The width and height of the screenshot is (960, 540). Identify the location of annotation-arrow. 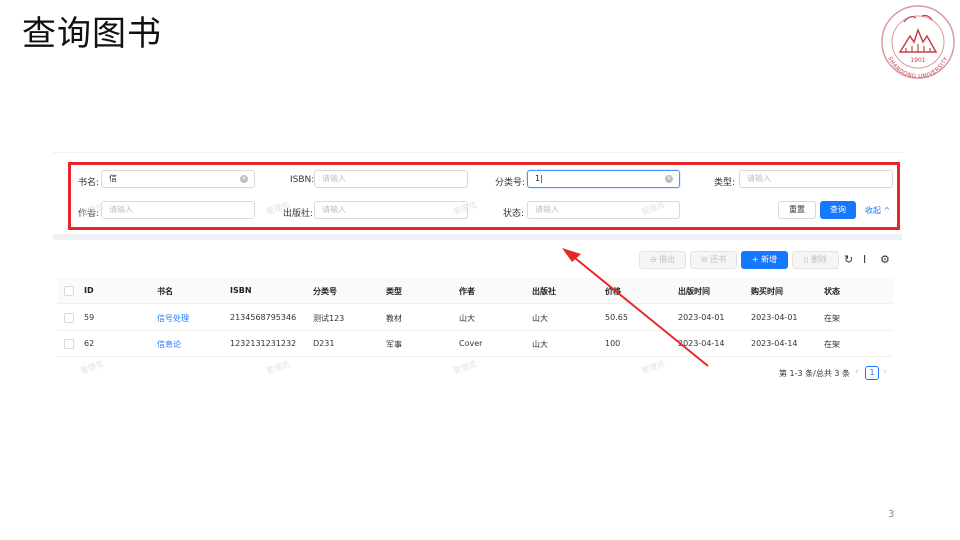
(635, 307).